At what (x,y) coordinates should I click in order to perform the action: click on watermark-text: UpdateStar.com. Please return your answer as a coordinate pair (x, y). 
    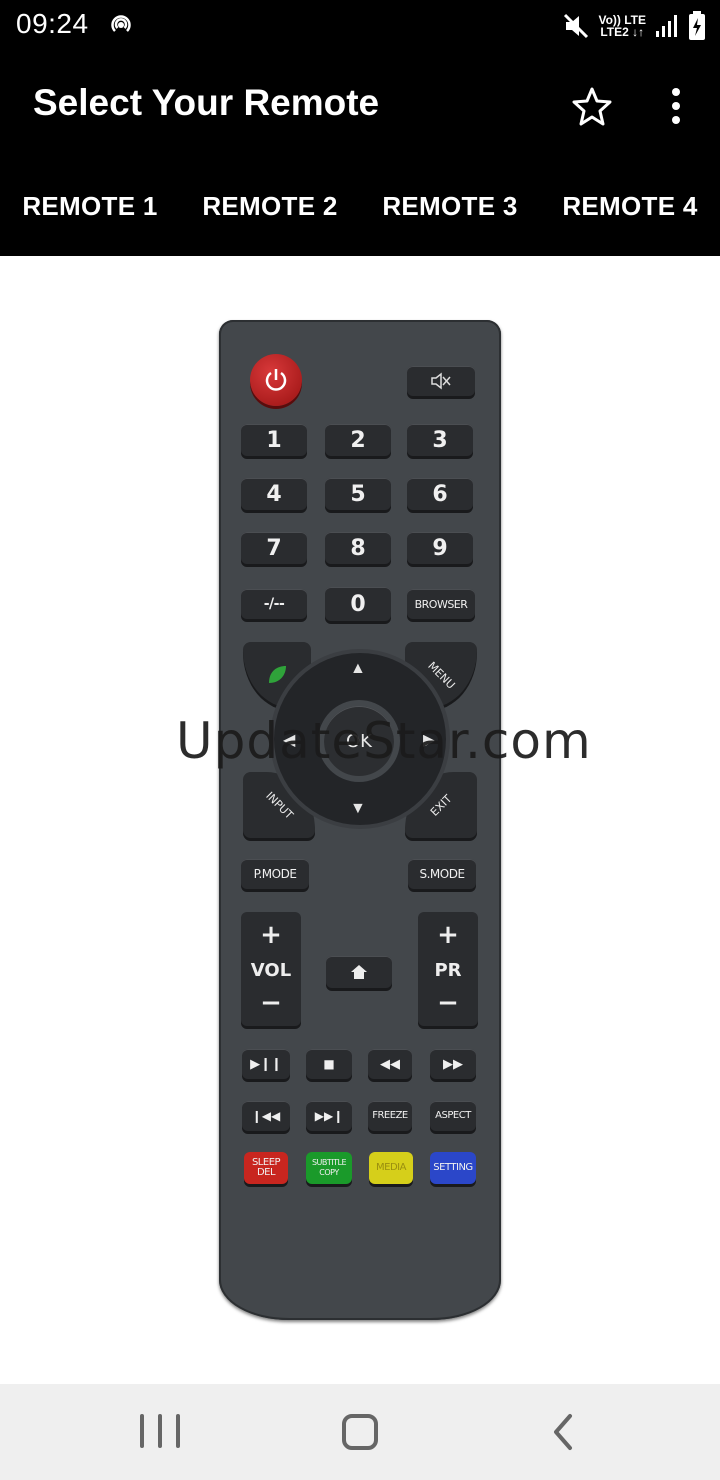
    Looking at the image, I should click on (384, 741).